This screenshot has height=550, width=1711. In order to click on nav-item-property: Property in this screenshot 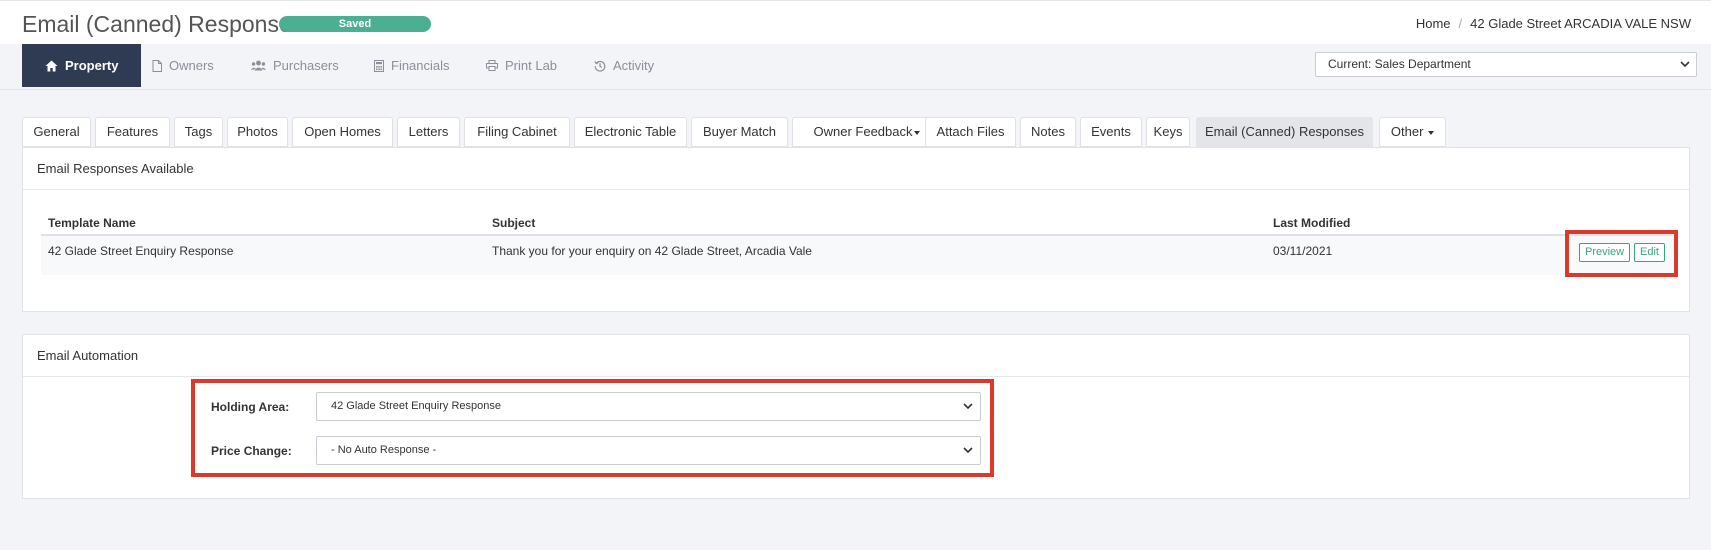, I will do `click(82, 65)`.